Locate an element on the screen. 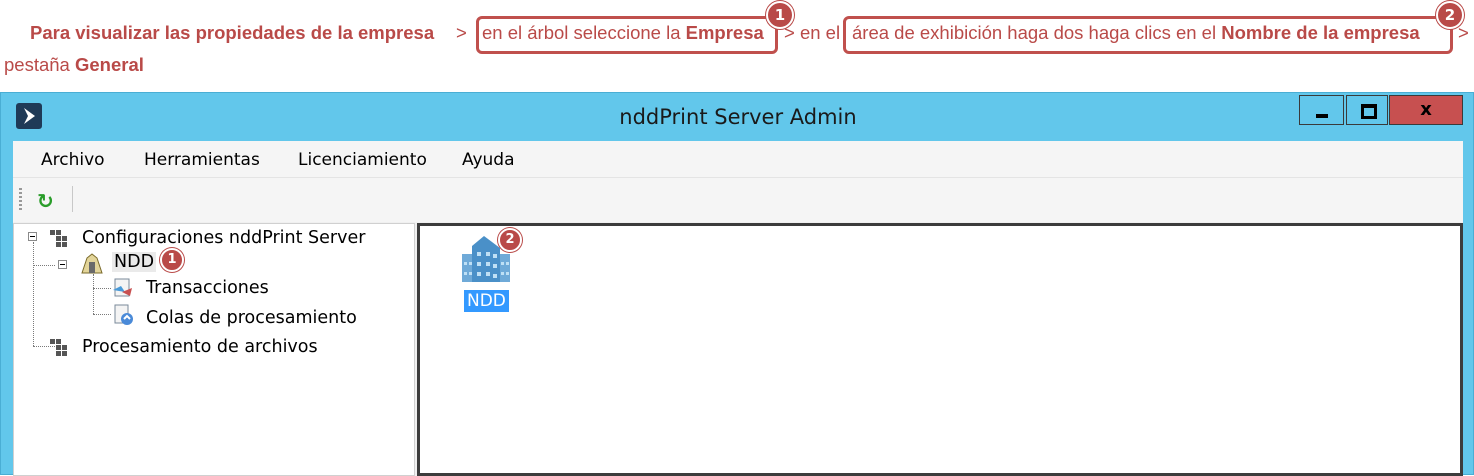 The width and height of the screenshot is (1474, 476). step-badge-1-tree: 1 is located at coordinates (172, 260).